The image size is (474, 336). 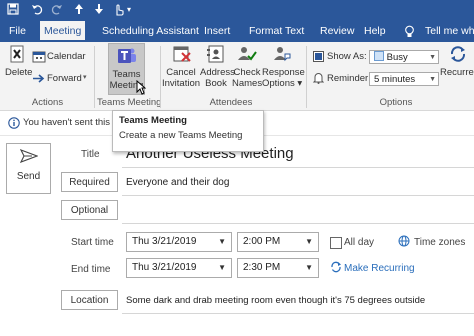 I want to click on end-time-picker: 2:30 PM ▼, so click(x=278, y=268).